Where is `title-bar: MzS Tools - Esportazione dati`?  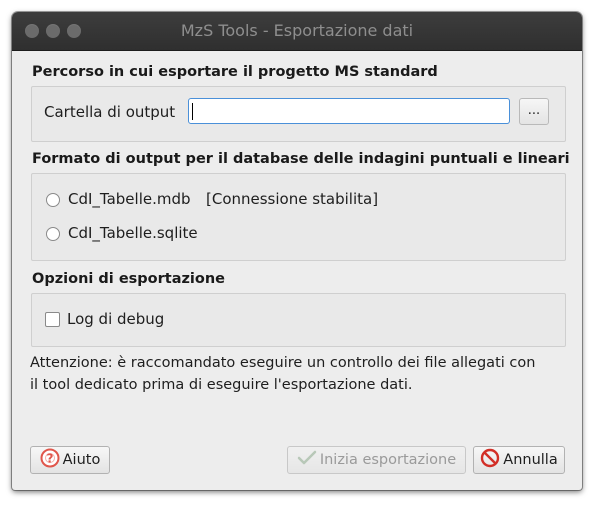 title-bar: MzS Tools - Esportazione dati is located at coordinates (297, 31).